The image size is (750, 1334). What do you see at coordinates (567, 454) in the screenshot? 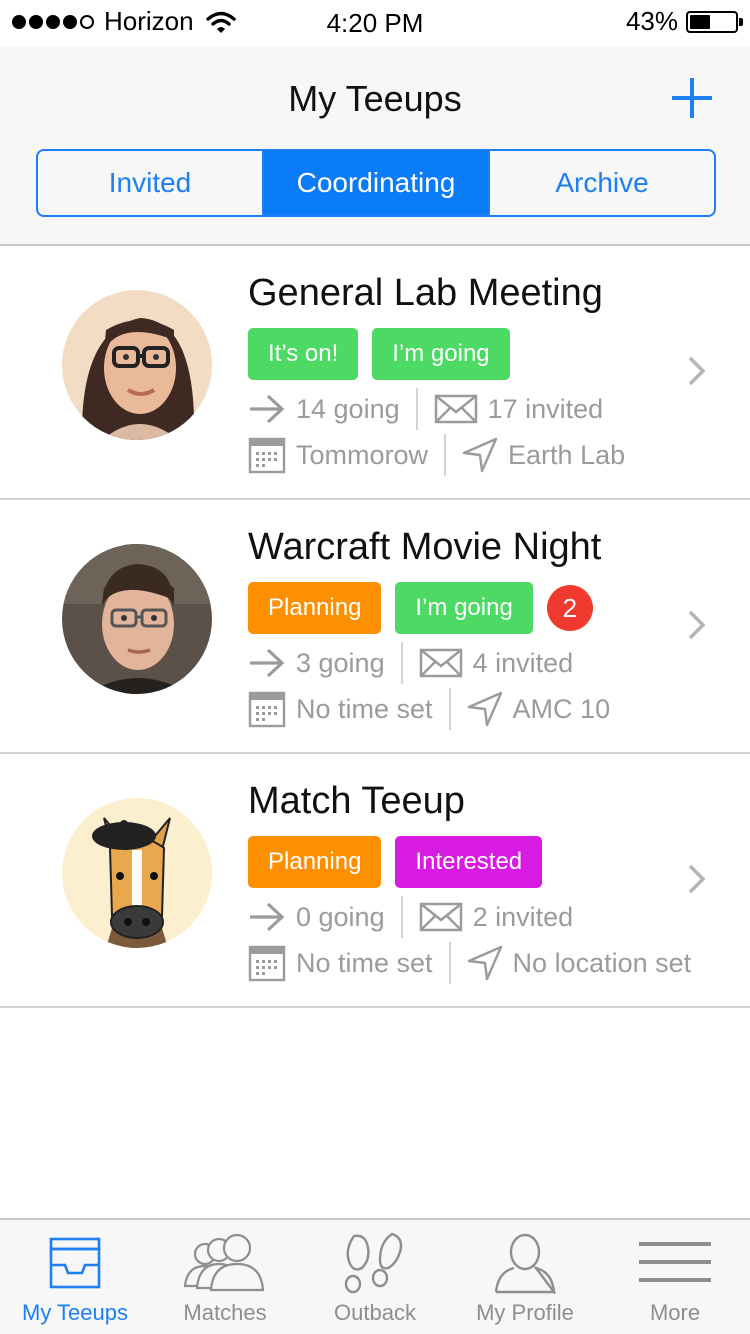
I see `location-label: Earth Lab` at bounding box center [567, 454].